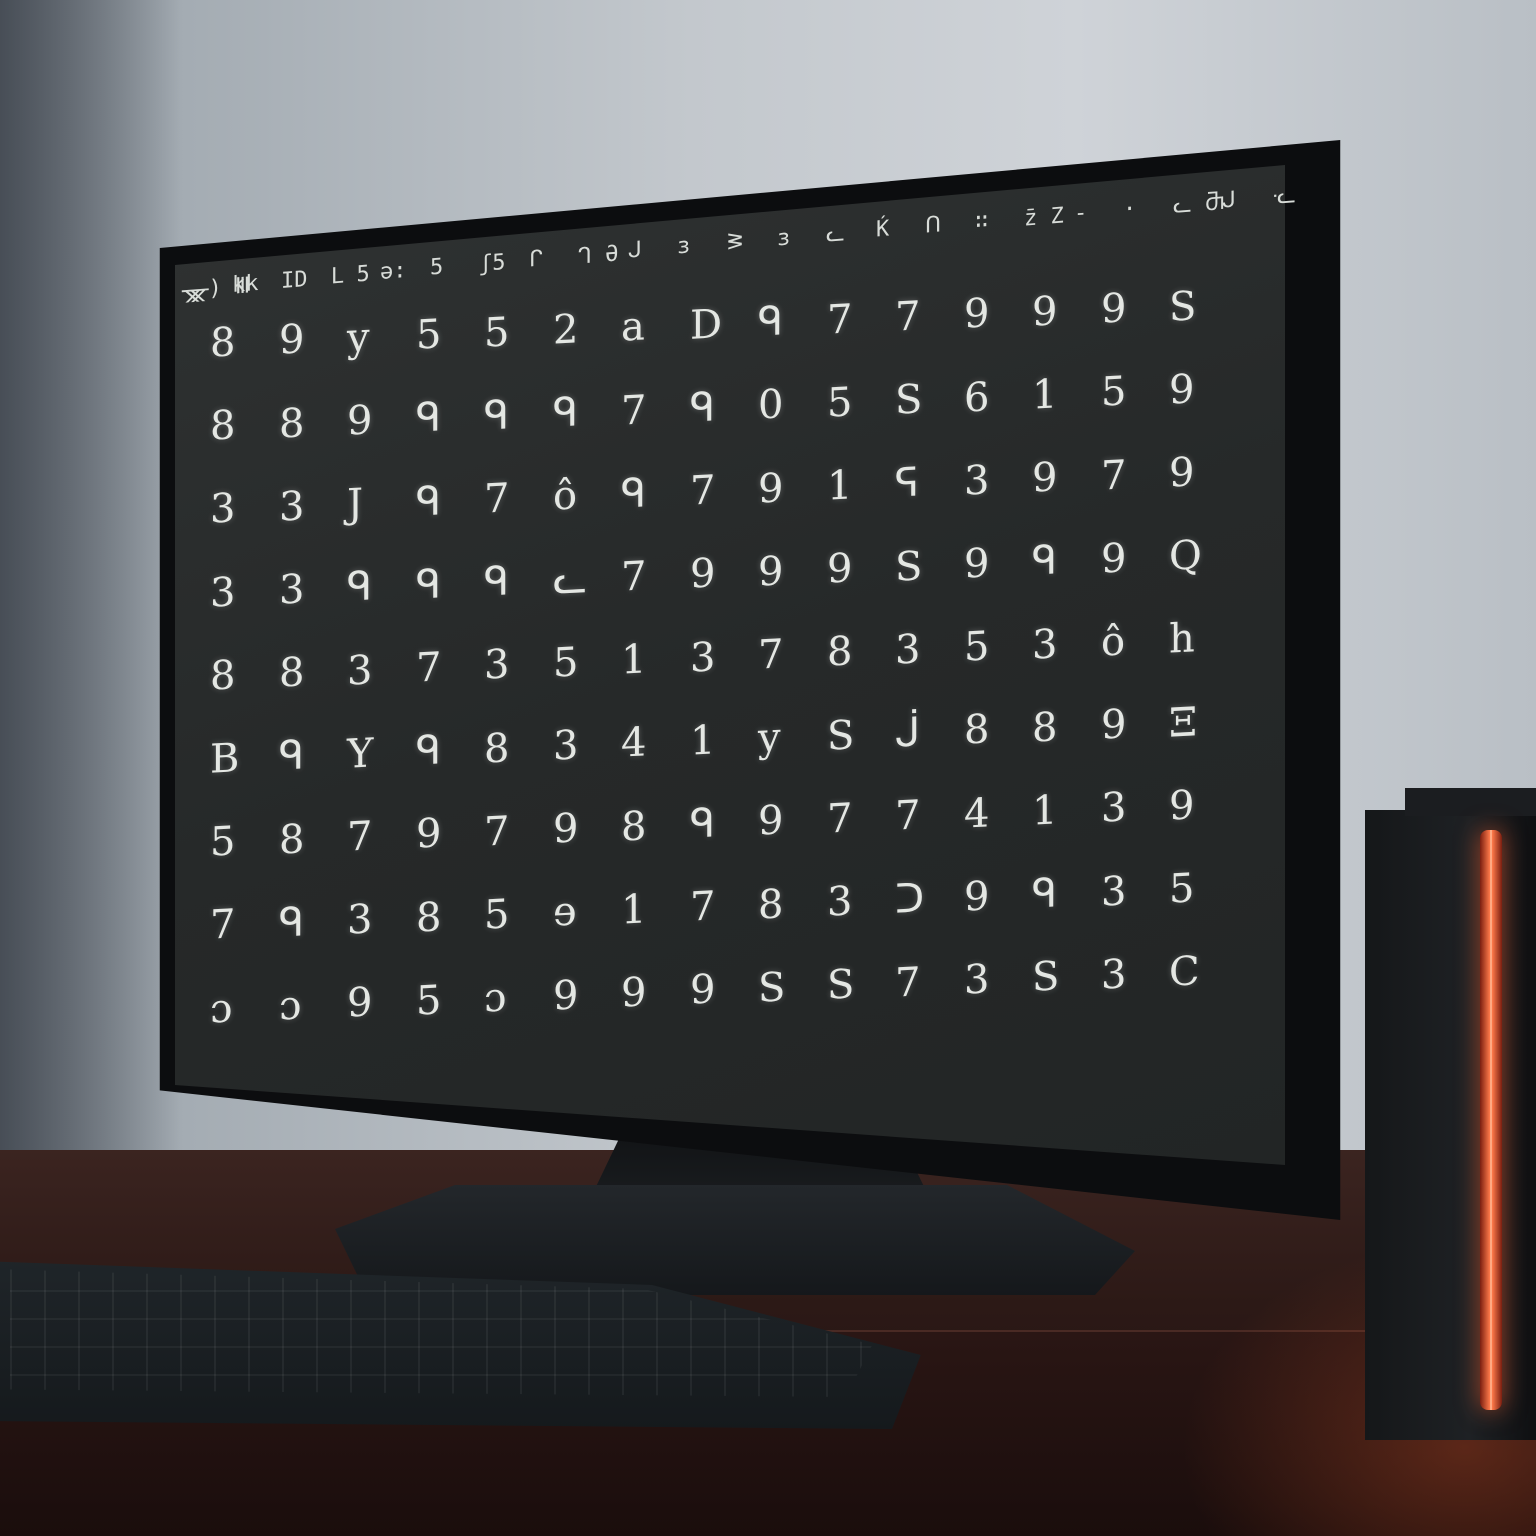 The height and width of the screenshot is (1536, 1536). I want to click on screen-digit: 0, so click(771, 405).